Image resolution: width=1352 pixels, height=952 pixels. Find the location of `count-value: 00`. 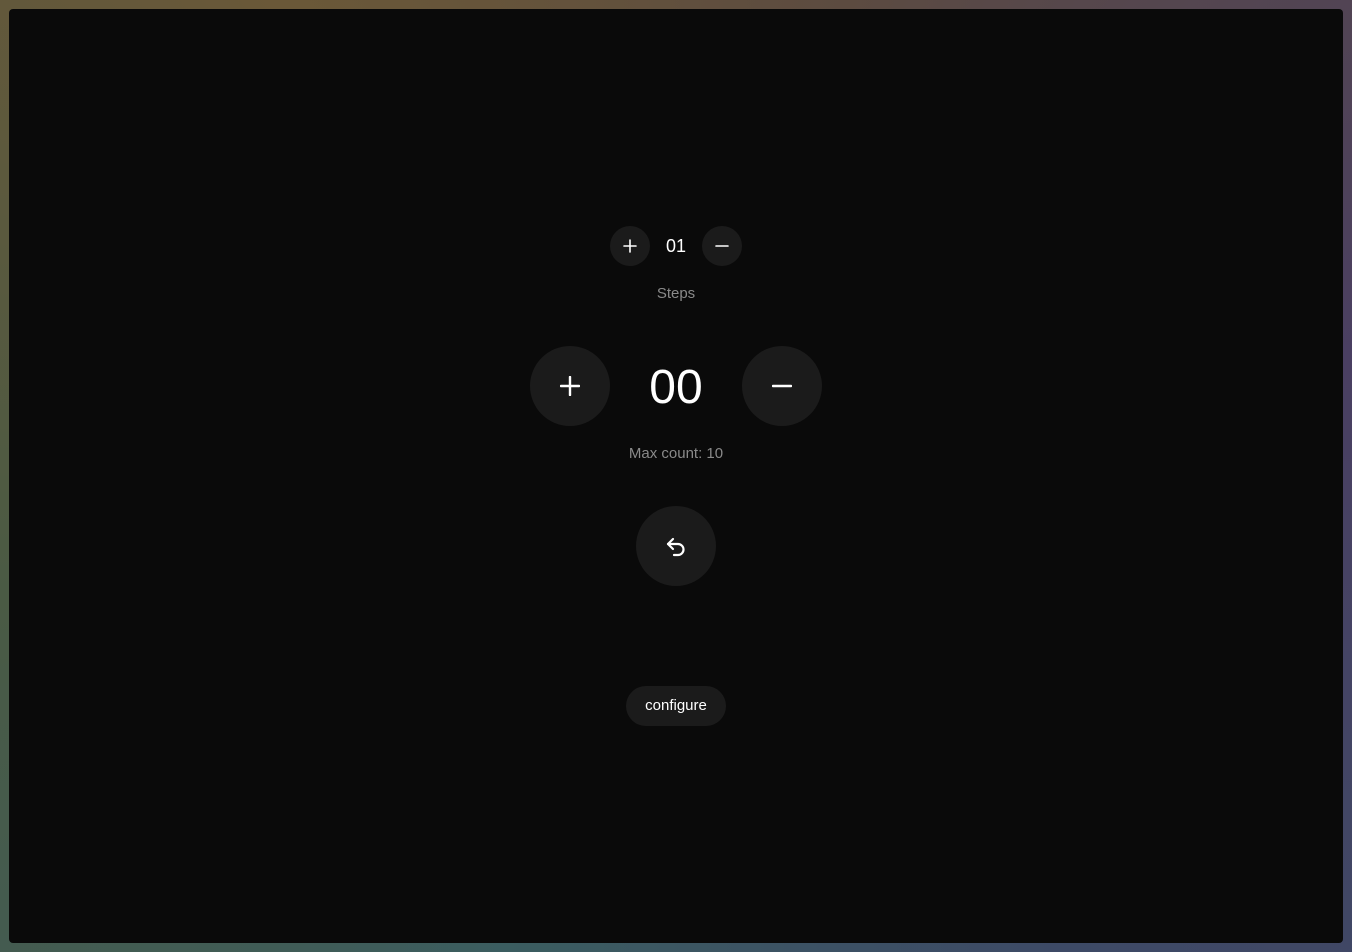

count-value: 00 is located at coordinates (676, 387).